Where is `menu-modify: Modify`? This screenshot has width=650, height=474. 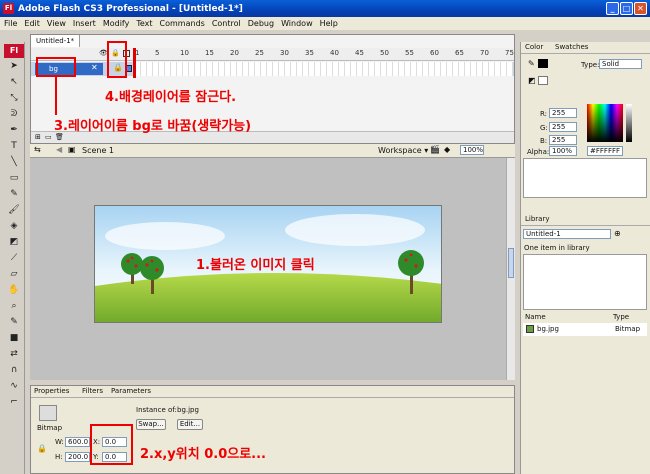 menu-modify: Modify is located at coordinates (116, 23).